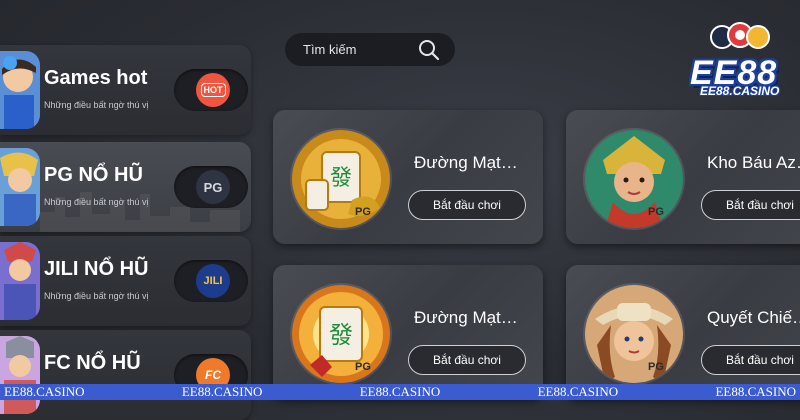  I want to click on badge-label: JILI, so click(213, 281).